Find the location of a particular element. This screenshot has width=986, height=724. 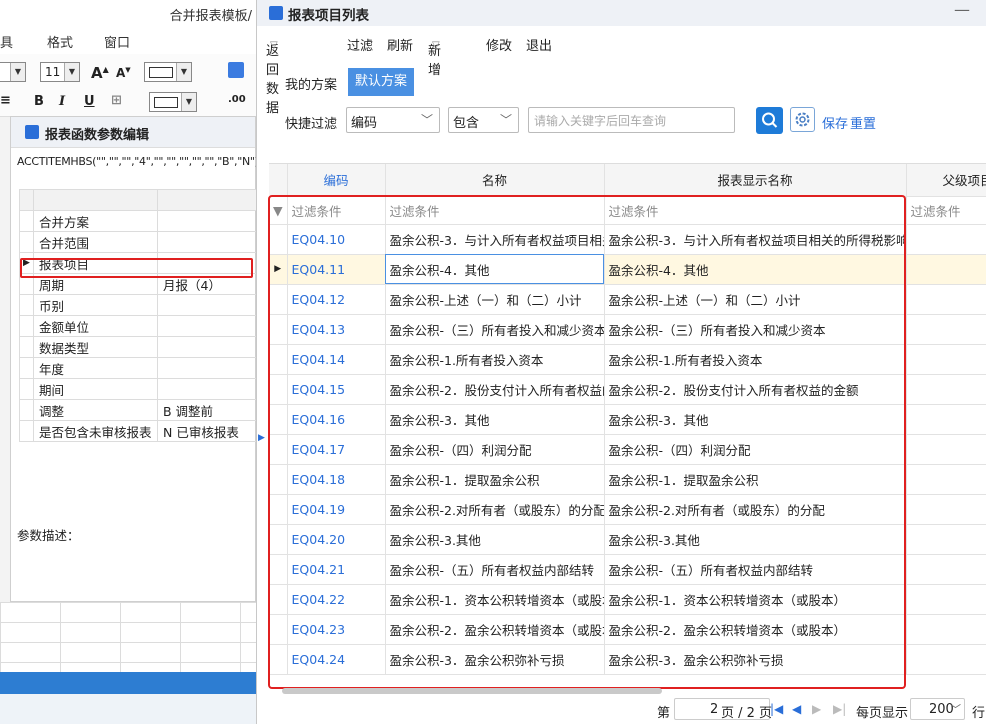

tab-default-scheme: 默认方案 is located at coordinates (381, 82).